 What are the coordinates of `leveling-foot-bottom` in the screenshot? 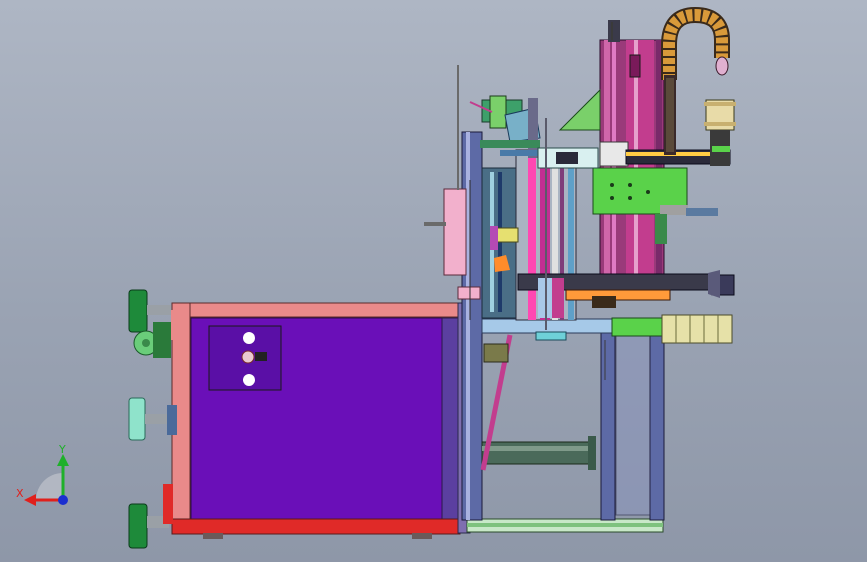 It's located at (138, 526).